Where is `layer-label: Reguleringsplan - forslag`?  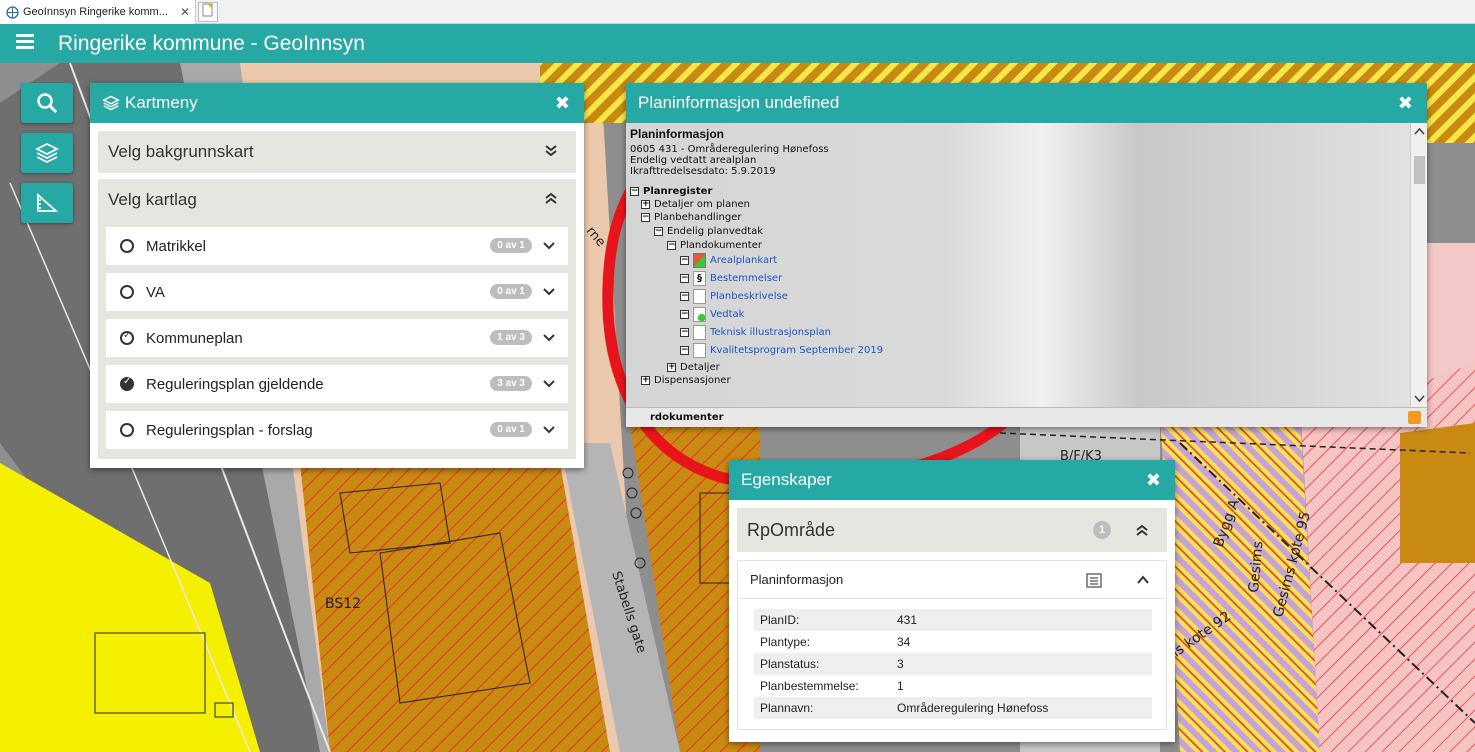
layer-label: Reguleringsplan - forslag is located at coordinates (229, 430).